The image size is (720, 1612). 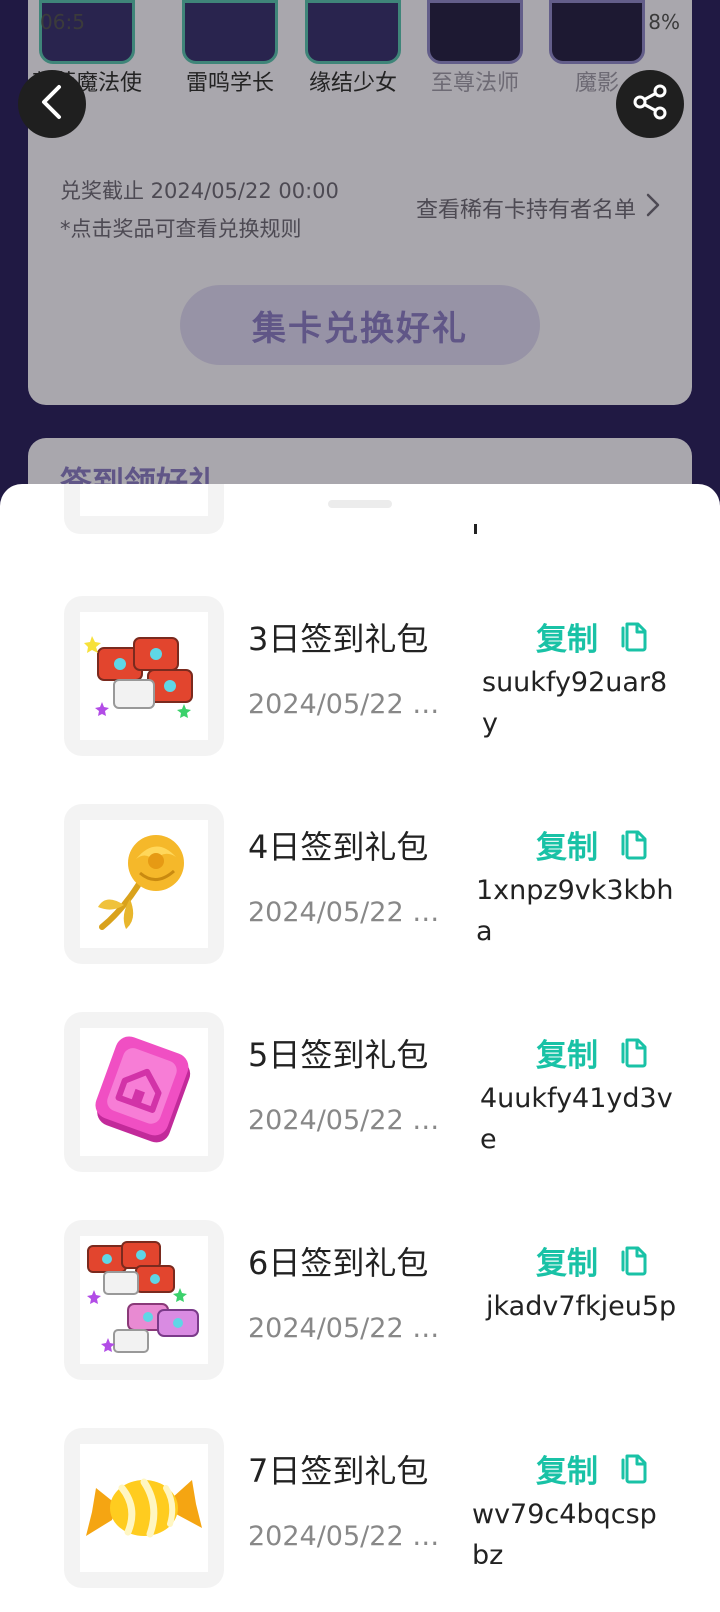 What do you see at coordinates (586, 1306) in the screenshot?
I see `redeem-code: jkadv7fkjeu5p` at bounding box center [586, 1306].